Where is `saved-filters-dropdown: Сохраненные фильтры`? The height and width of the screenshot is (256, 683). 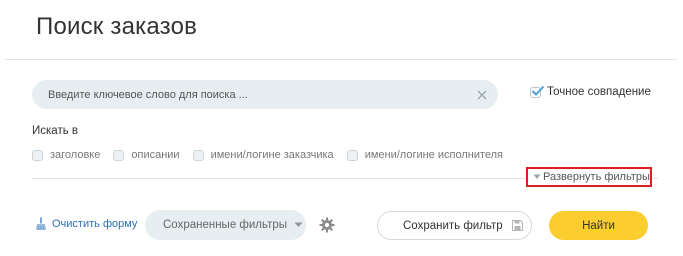 saved-filters-dropdown: Сохраненные фильтры is located at coordinates (225, 225).